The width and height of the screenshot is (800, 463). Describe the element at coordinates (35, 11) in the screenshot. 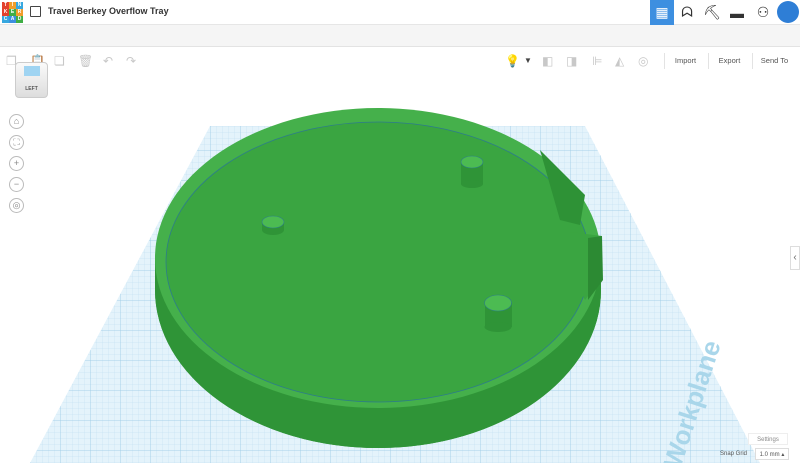

I see `design-list-icon` at that location.